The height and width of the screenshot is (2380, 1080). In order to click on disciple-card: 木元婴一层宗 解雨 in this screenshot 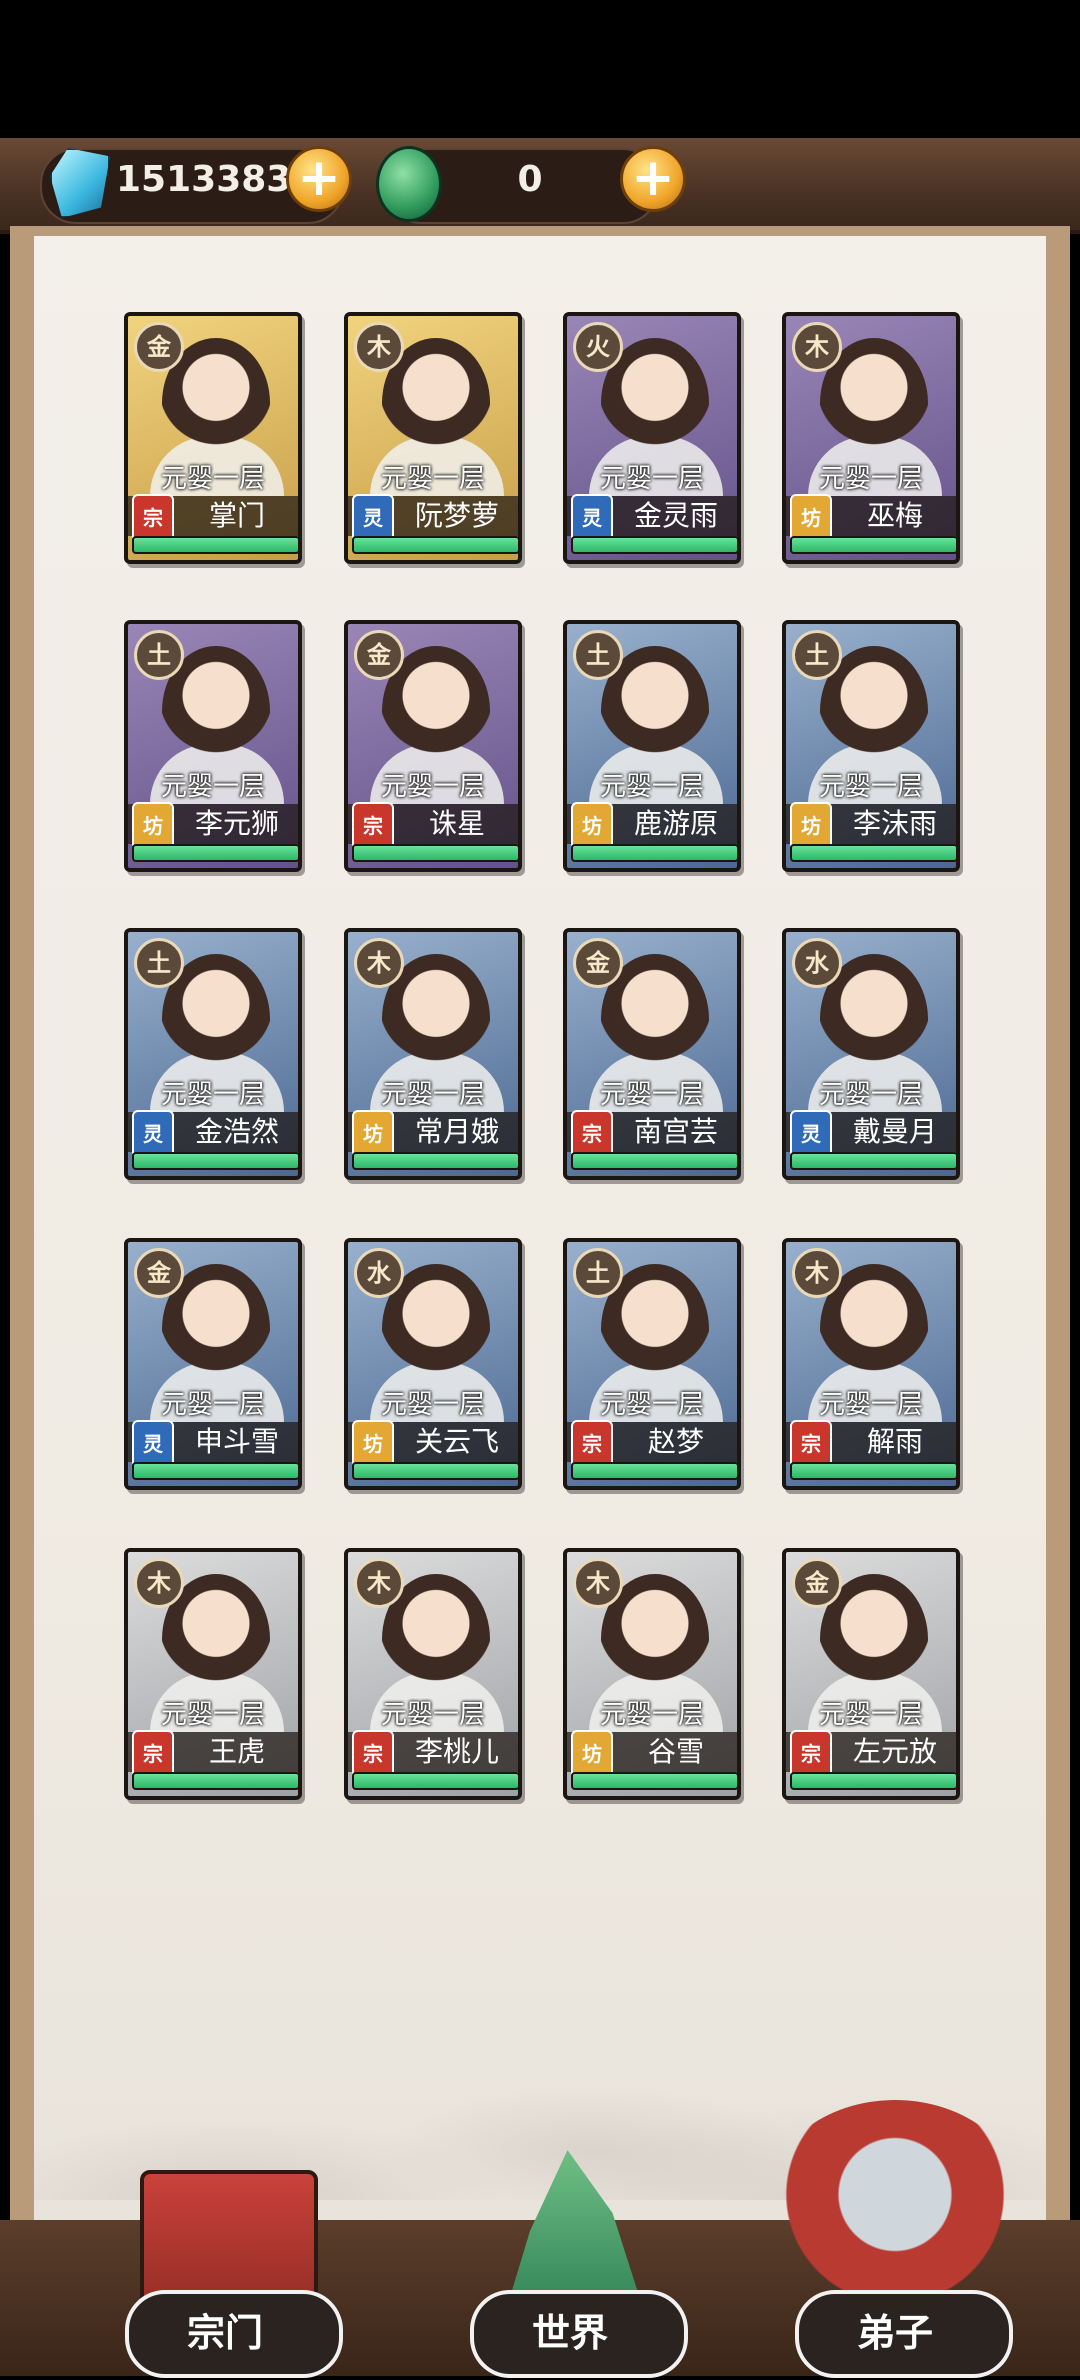, I will do `click(871, 1364)`.